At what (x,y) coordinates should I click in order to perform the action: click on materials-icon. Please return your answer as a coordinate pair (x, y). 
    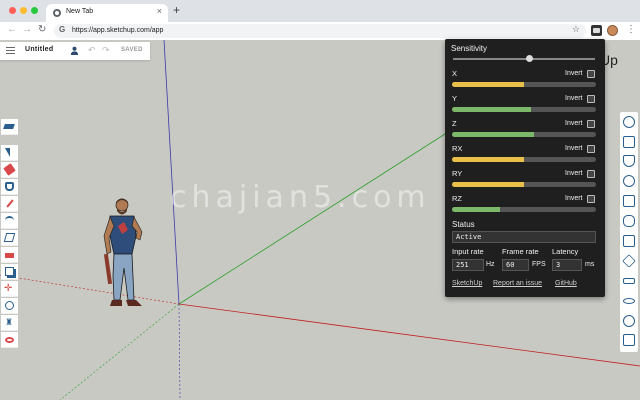
    Looking at the image, I should click on (629, 161).